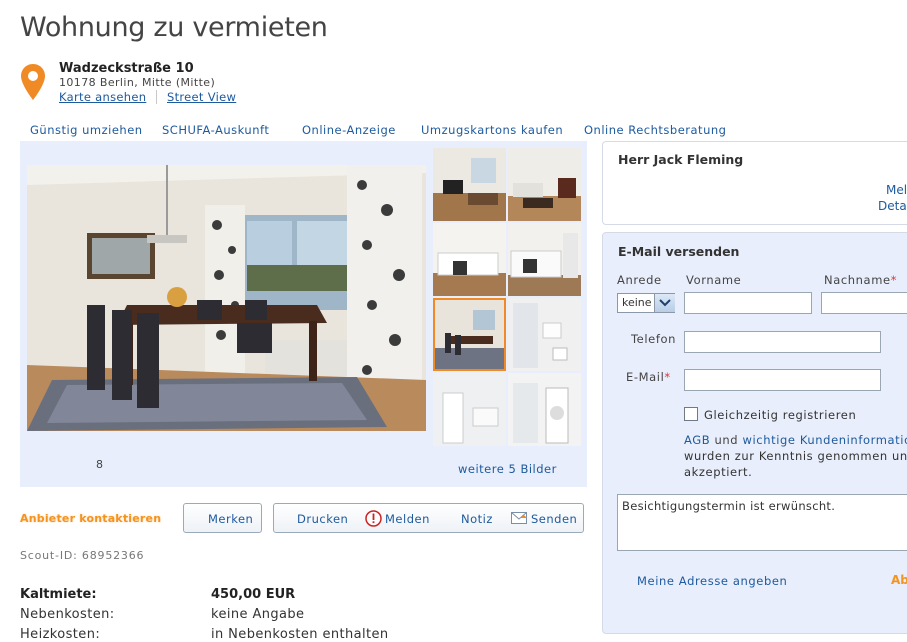 Image resolution: width=907 pixels, height=642 pixels. Describe the element at coordinates (681, 159) in the screenshot. I see `agent-name: Herr Jack Fleming` at that location.